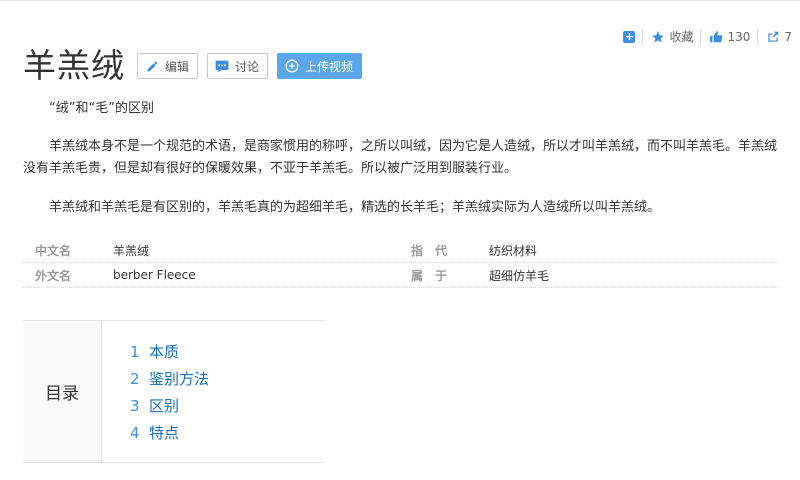 Image resolution: width=800 pixels, height=480 pixels. What do you see at coordinates (227, 351) in the screenshot?
I see `toc-item: 1 本质` at bounding box center [227, 351].